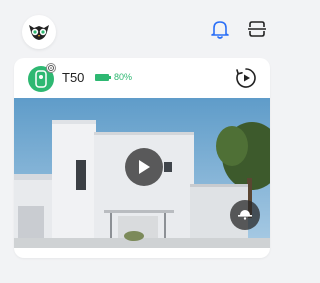  Describe the element at coordinates (142, 77) in the screenshot. I see `device-card-header: T50 80%` at that location.